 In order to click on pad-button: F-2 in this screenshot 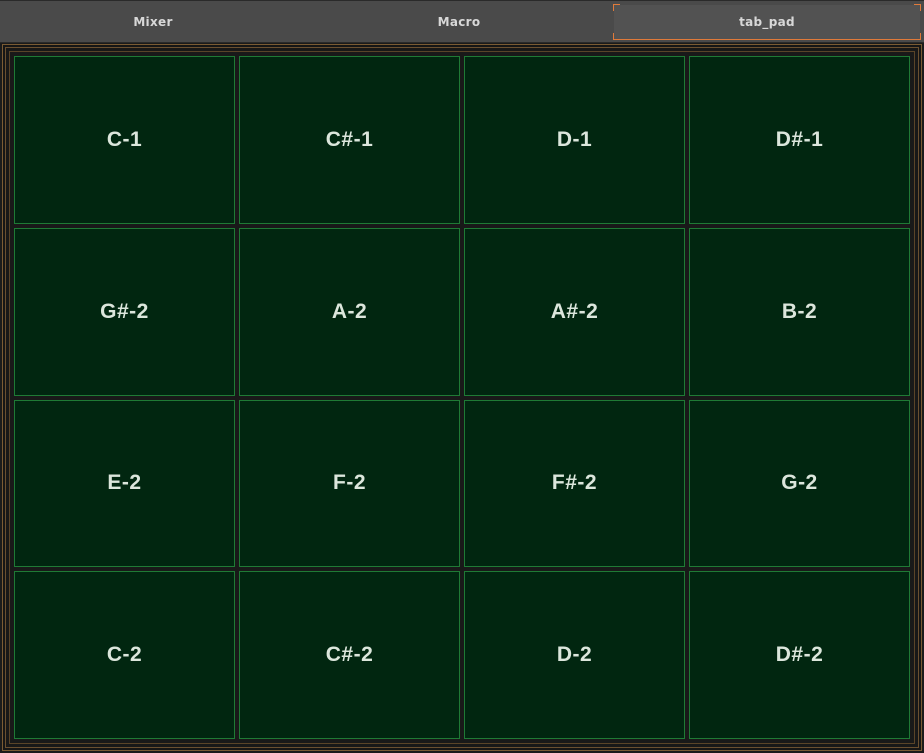, I will do `click(349, 483)`.